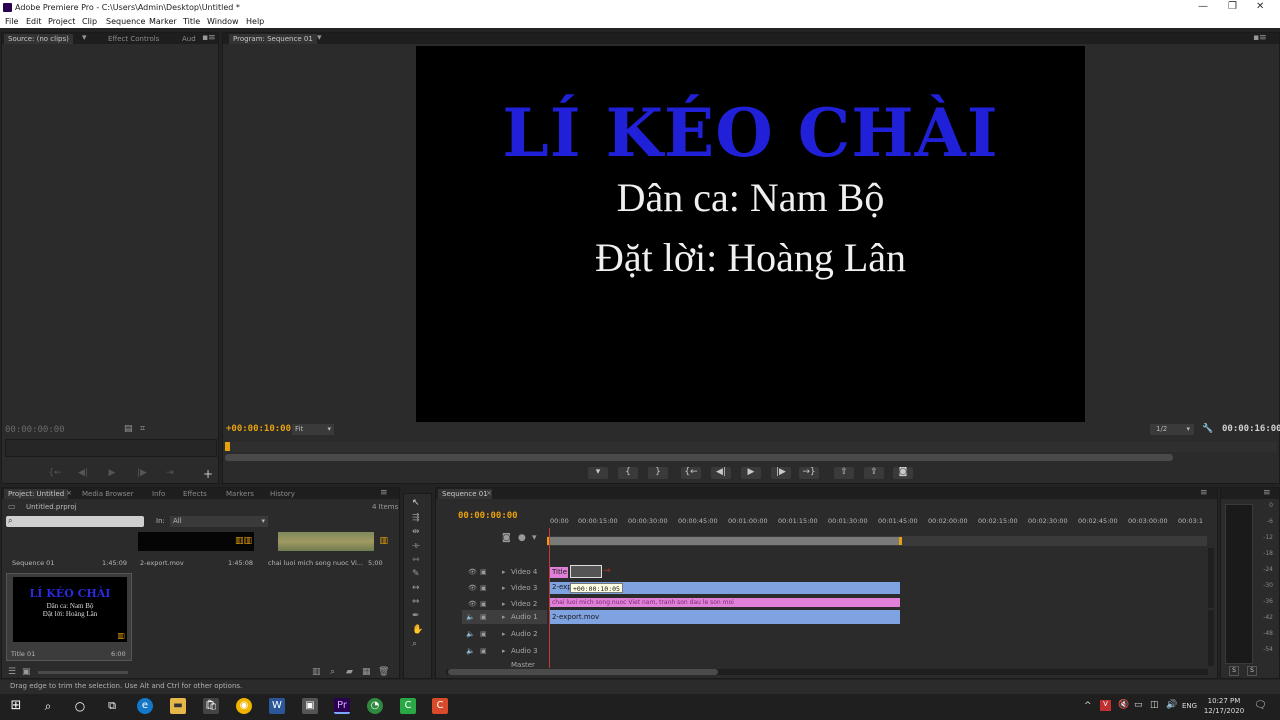  I want to click on close-tab-icon: ×, so click(489, 493).